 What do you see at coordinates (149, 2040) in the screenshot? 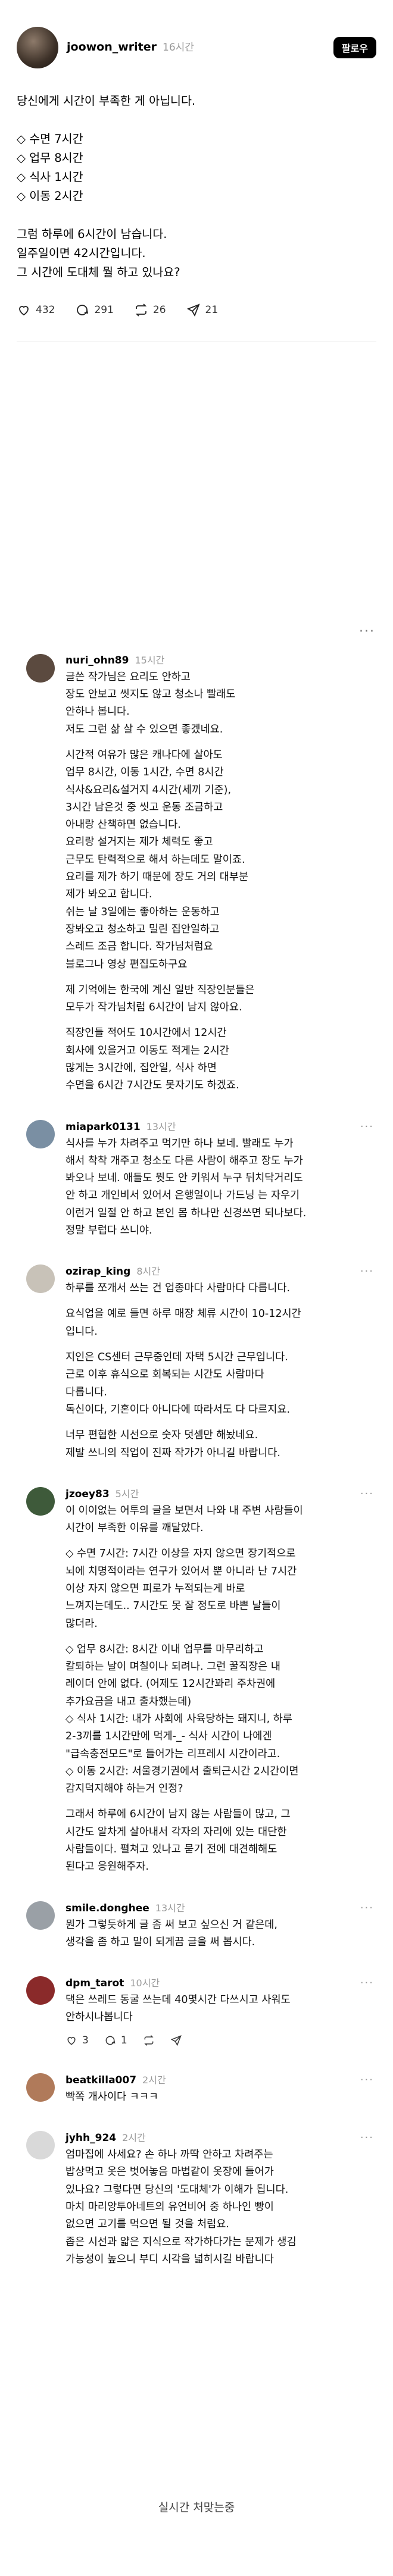
I see `repost-button` at bounding box center [149, 2040].